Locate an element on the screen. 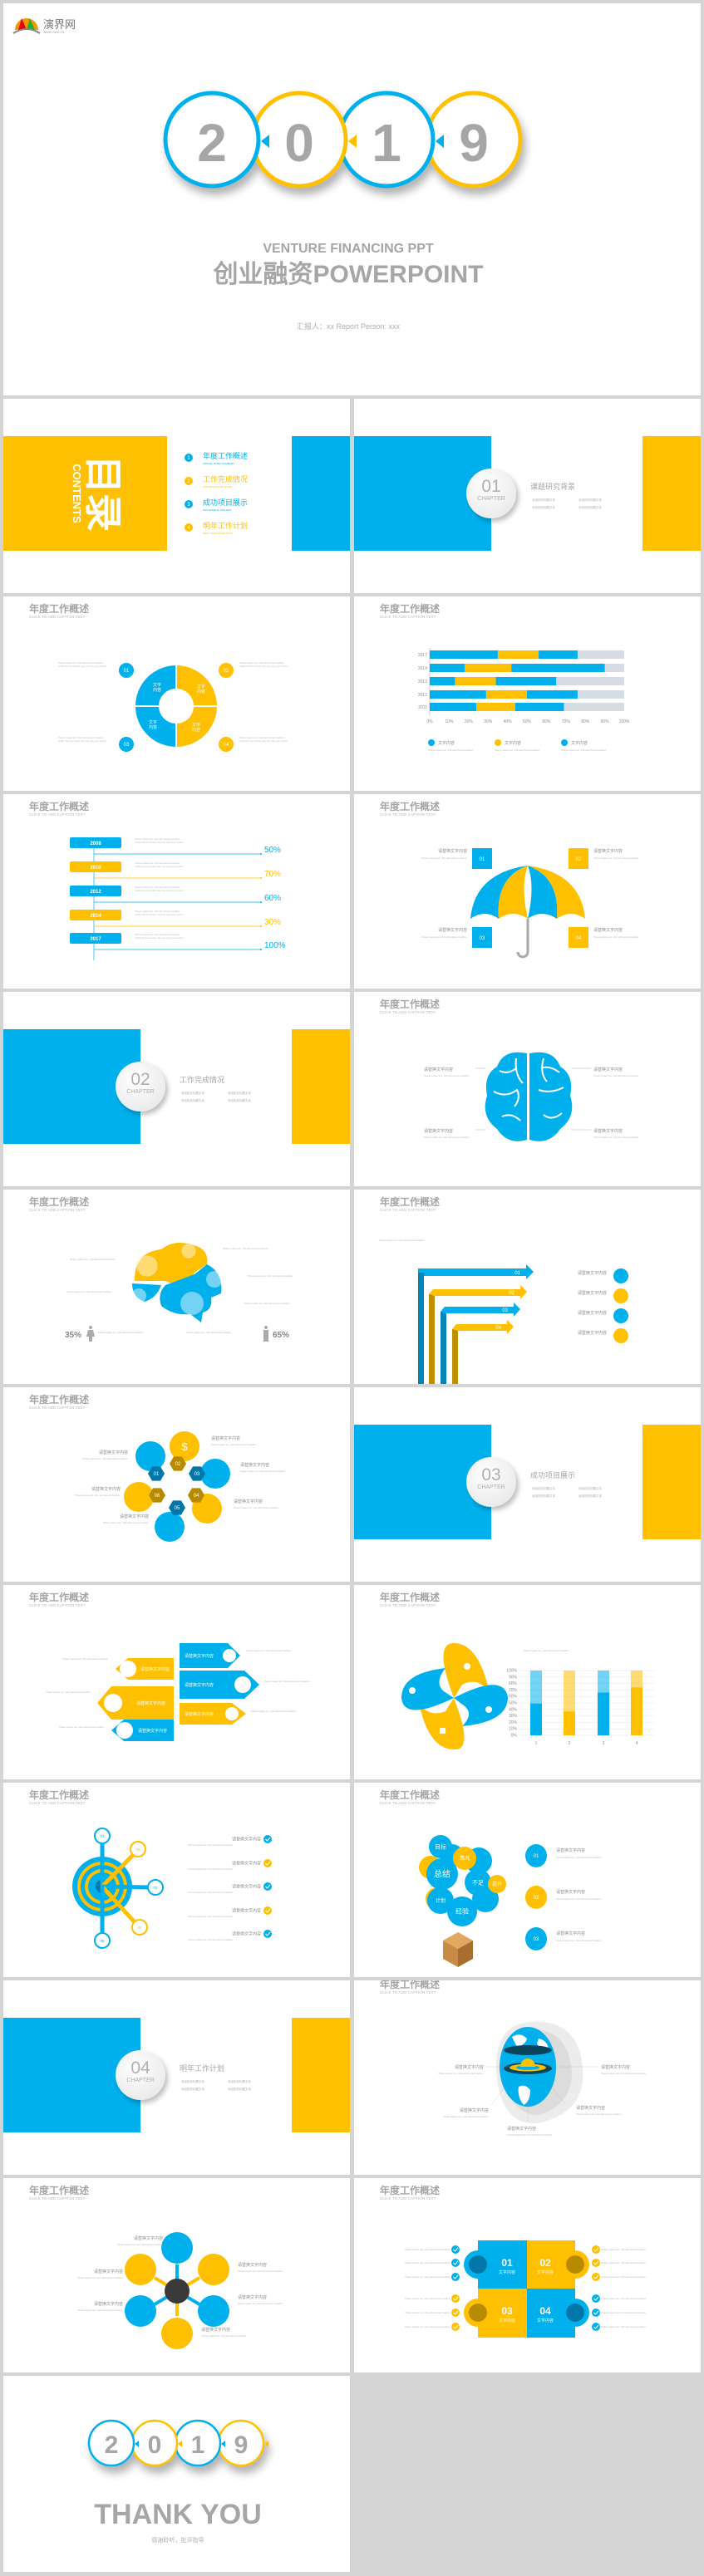  year-digit: 9 is located at coordinates (242, 2445).